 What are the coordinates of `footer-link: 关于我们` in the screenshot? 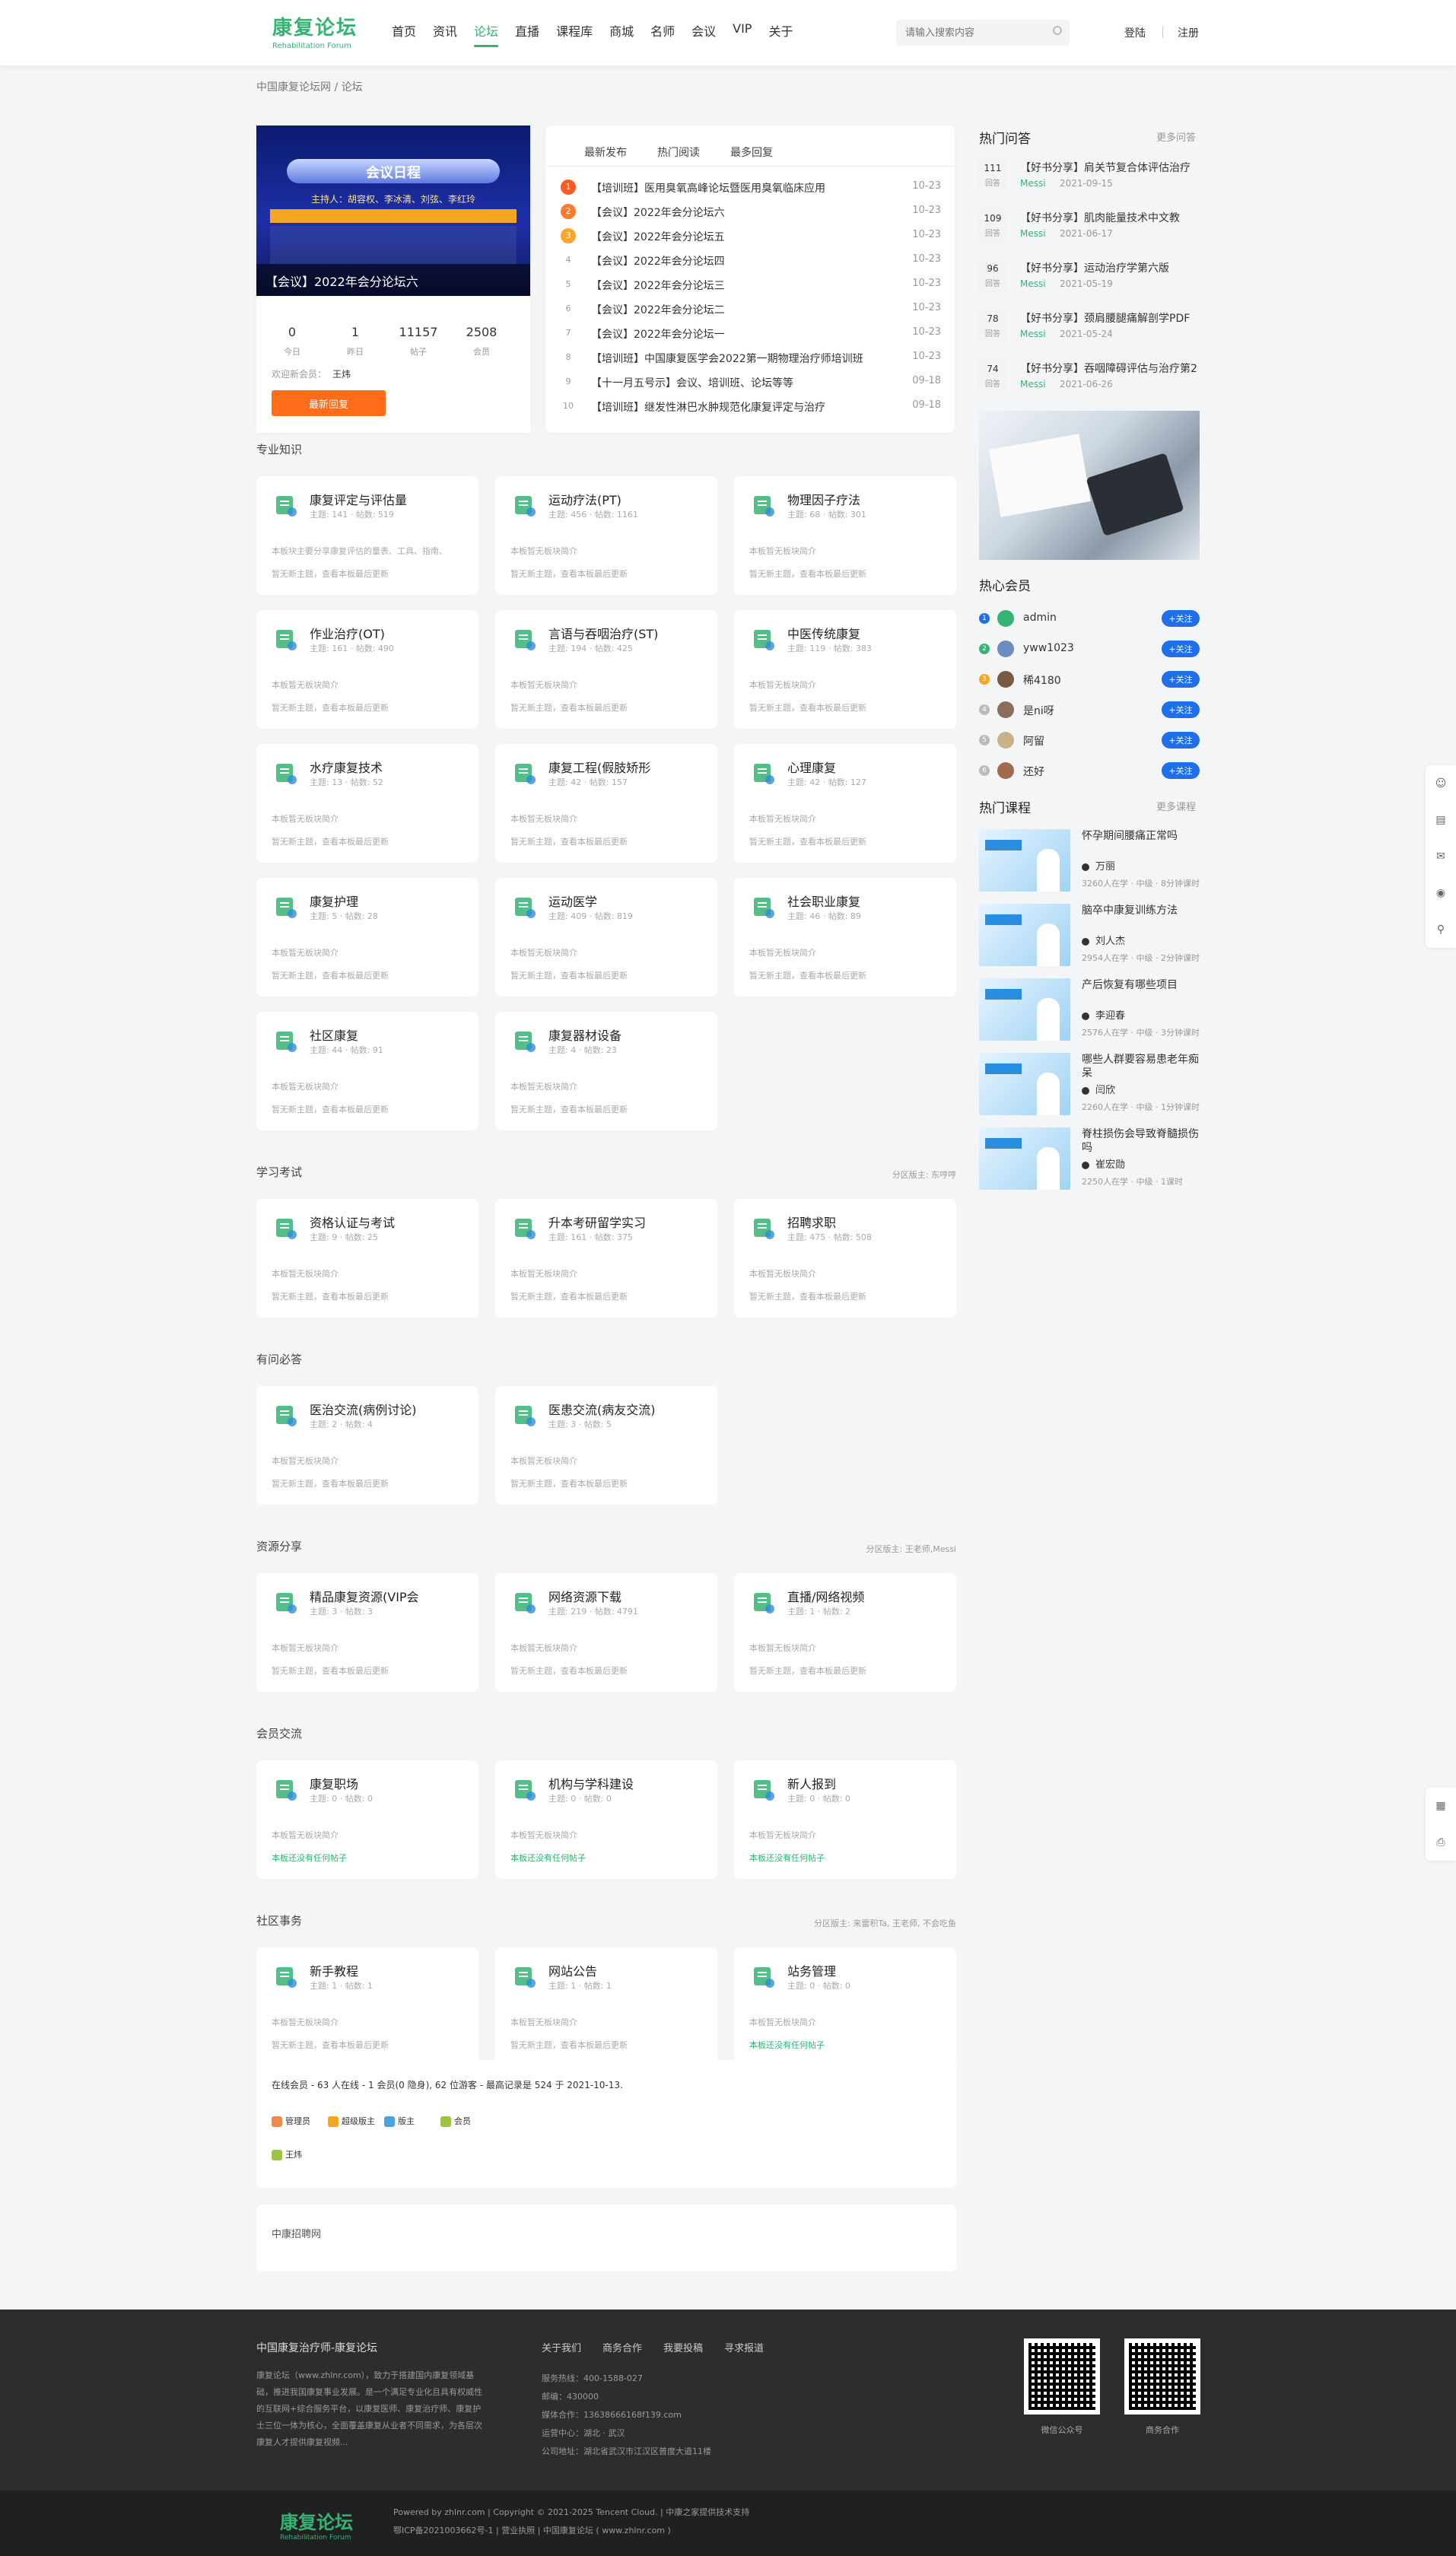 It's located at (561, 2347).